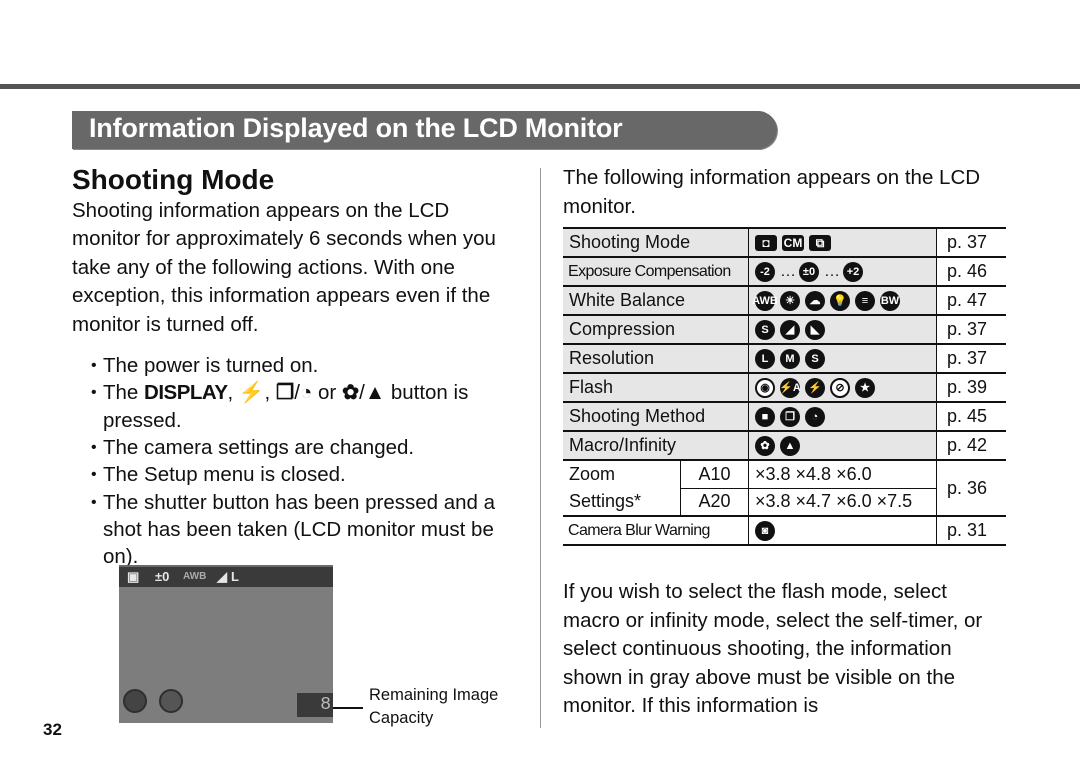 This screenshot has height=766, width=1080. Describe the element at coordinates (971, 445) in the screenshot. I see `page-reference: p. 42` at that location.